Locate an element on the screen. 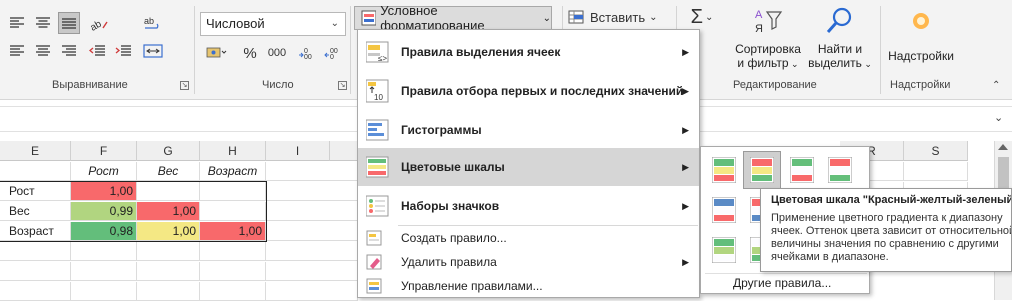 This screenshot has width=1012, height=301. cell-i1 is located at coordinates (312, 171).